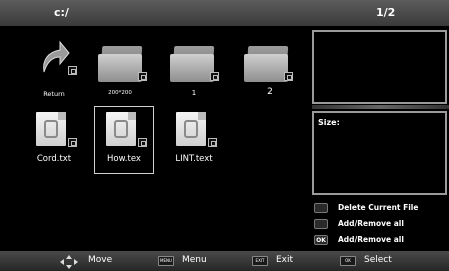 This screenshot has width=449, height=271. What do you see at coordinates (54, 159) in the screenshot?
I see `item-label: Cord.txt` at bounding box center [54, 159].